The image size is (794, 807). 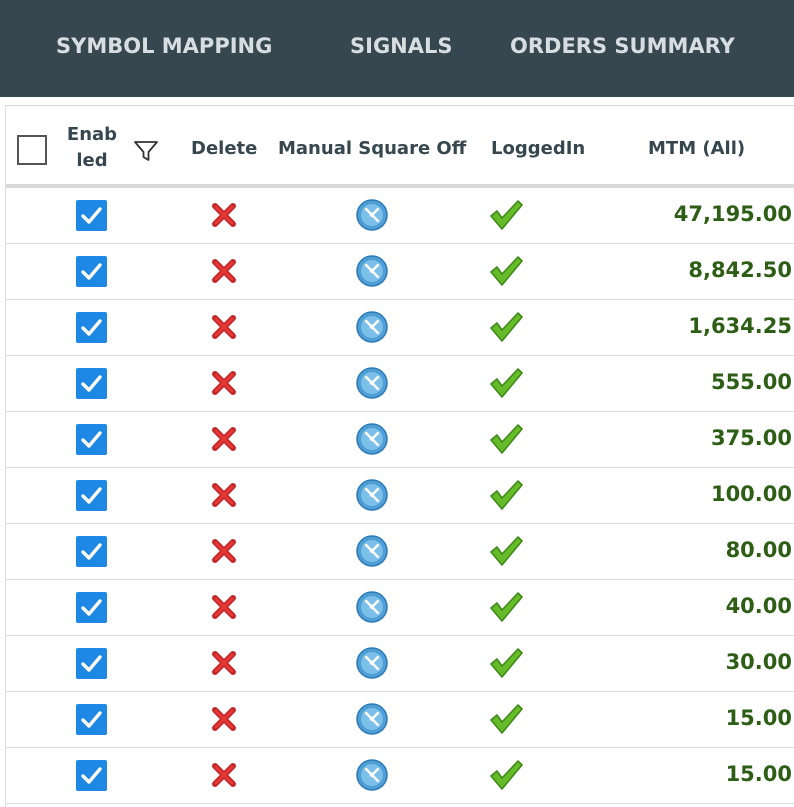 What do you see at coordinates (751, 382) in the screenshot?
I see `mtm-value: 555.00` at bounding box center [751, 382].